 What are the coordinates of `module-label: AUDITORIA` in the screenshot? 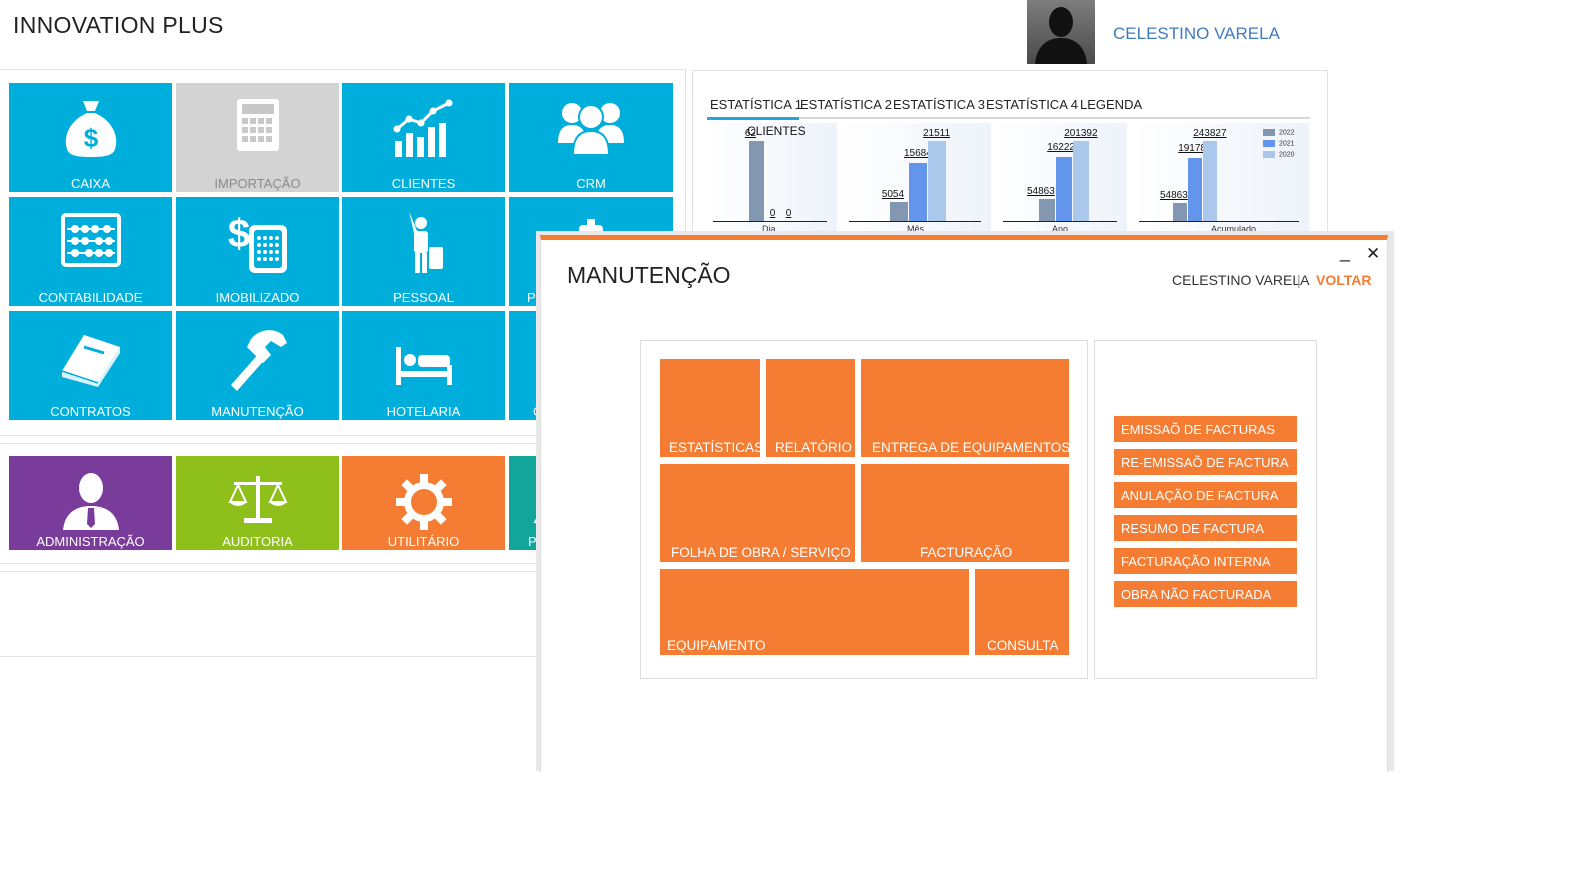 It's located at (257, 541).